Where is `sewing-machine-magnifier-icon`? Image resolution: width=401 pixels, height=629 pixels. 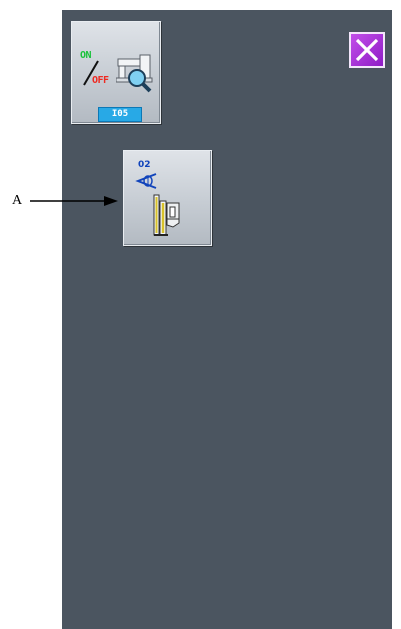 sewing-machine-magnifier-icon is located at coordinates (134, 73).